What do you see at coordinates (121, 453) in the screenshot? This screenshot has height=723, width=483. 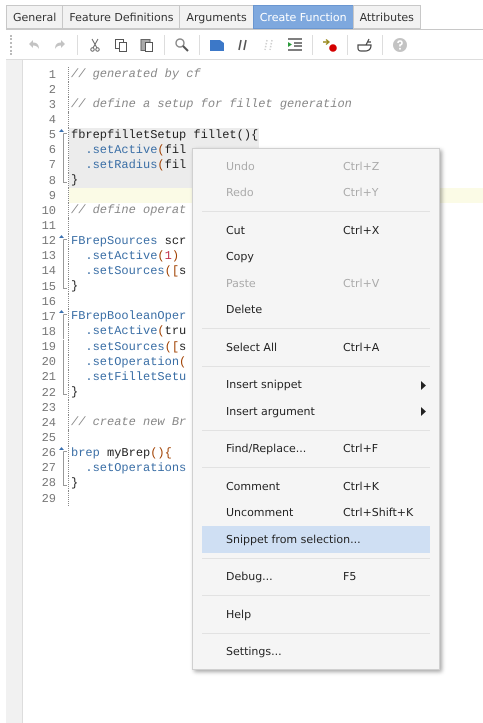 I see `code-line: brep myBrep(){` at bounding box center [121, 453].